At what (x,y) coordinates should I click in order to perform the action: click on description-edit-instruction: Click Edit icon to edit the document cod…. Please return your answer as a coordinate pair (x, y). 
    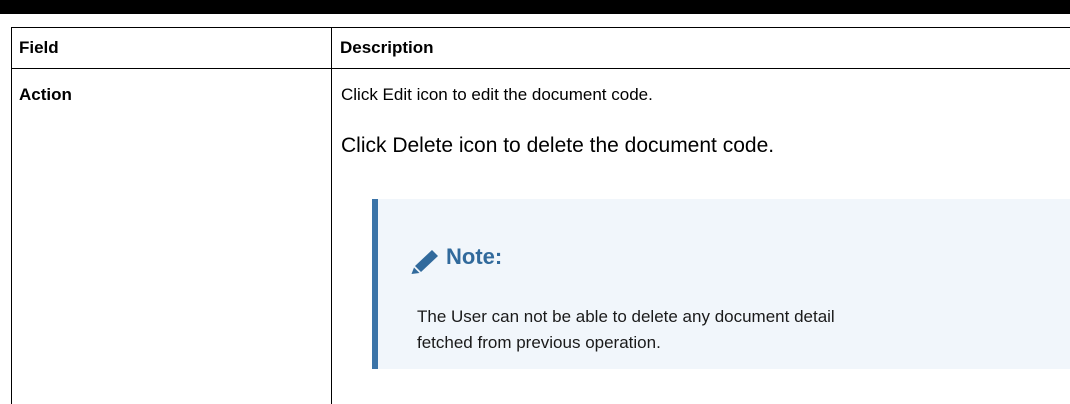
    Looking at the image, I should click on (497, 94).